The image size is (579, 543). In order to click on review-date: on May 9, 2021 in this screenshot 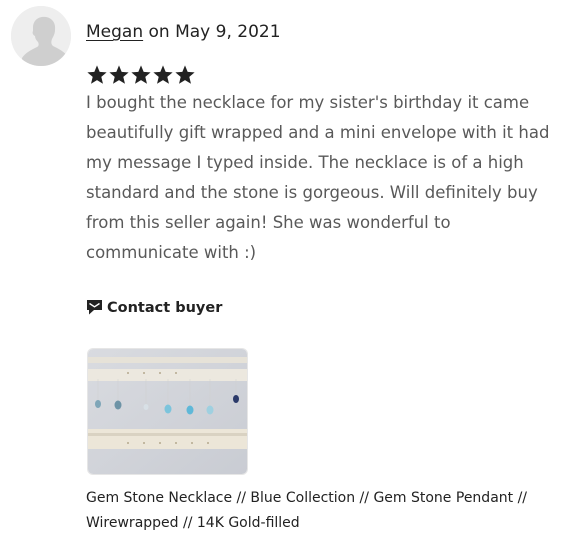, I will do `click(212, 32)`.